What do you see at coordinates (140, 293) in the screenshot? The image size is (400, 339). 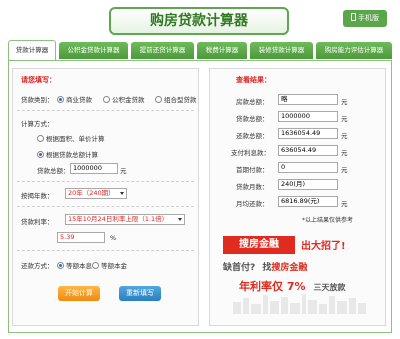 I see `reset-button: 重新填写` at bounding box center [140, 293].